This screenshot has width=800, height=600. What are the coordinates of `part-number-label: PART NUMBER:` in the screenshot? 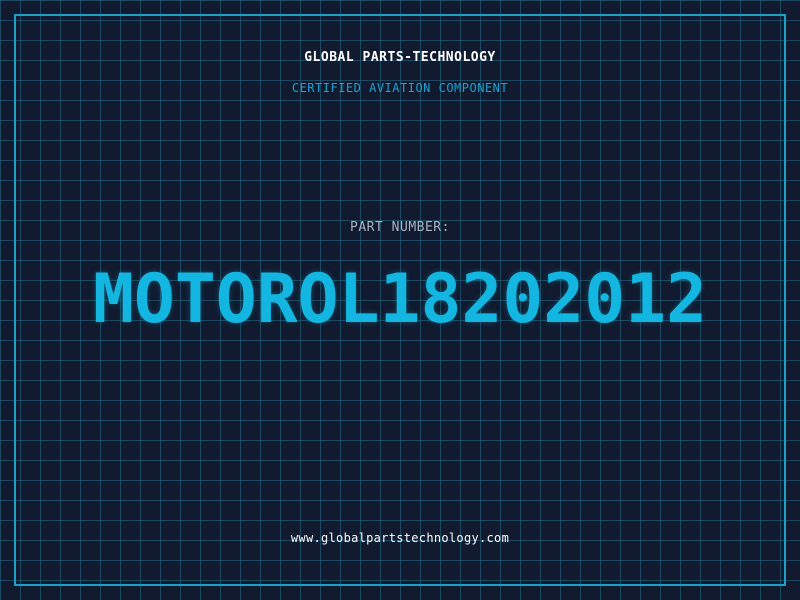 It's located at (400, 227).